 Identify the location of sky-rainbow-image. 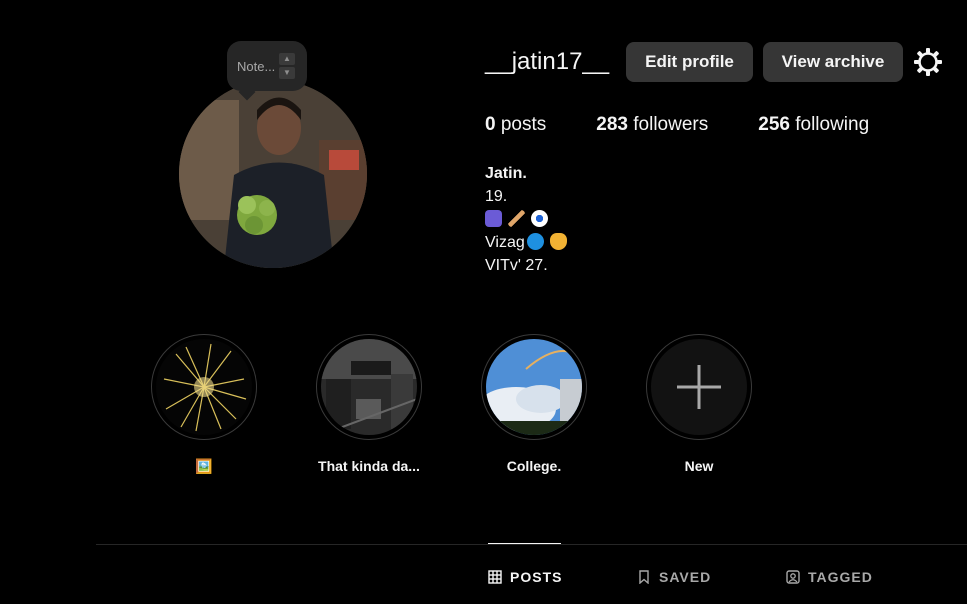
(534, 387).